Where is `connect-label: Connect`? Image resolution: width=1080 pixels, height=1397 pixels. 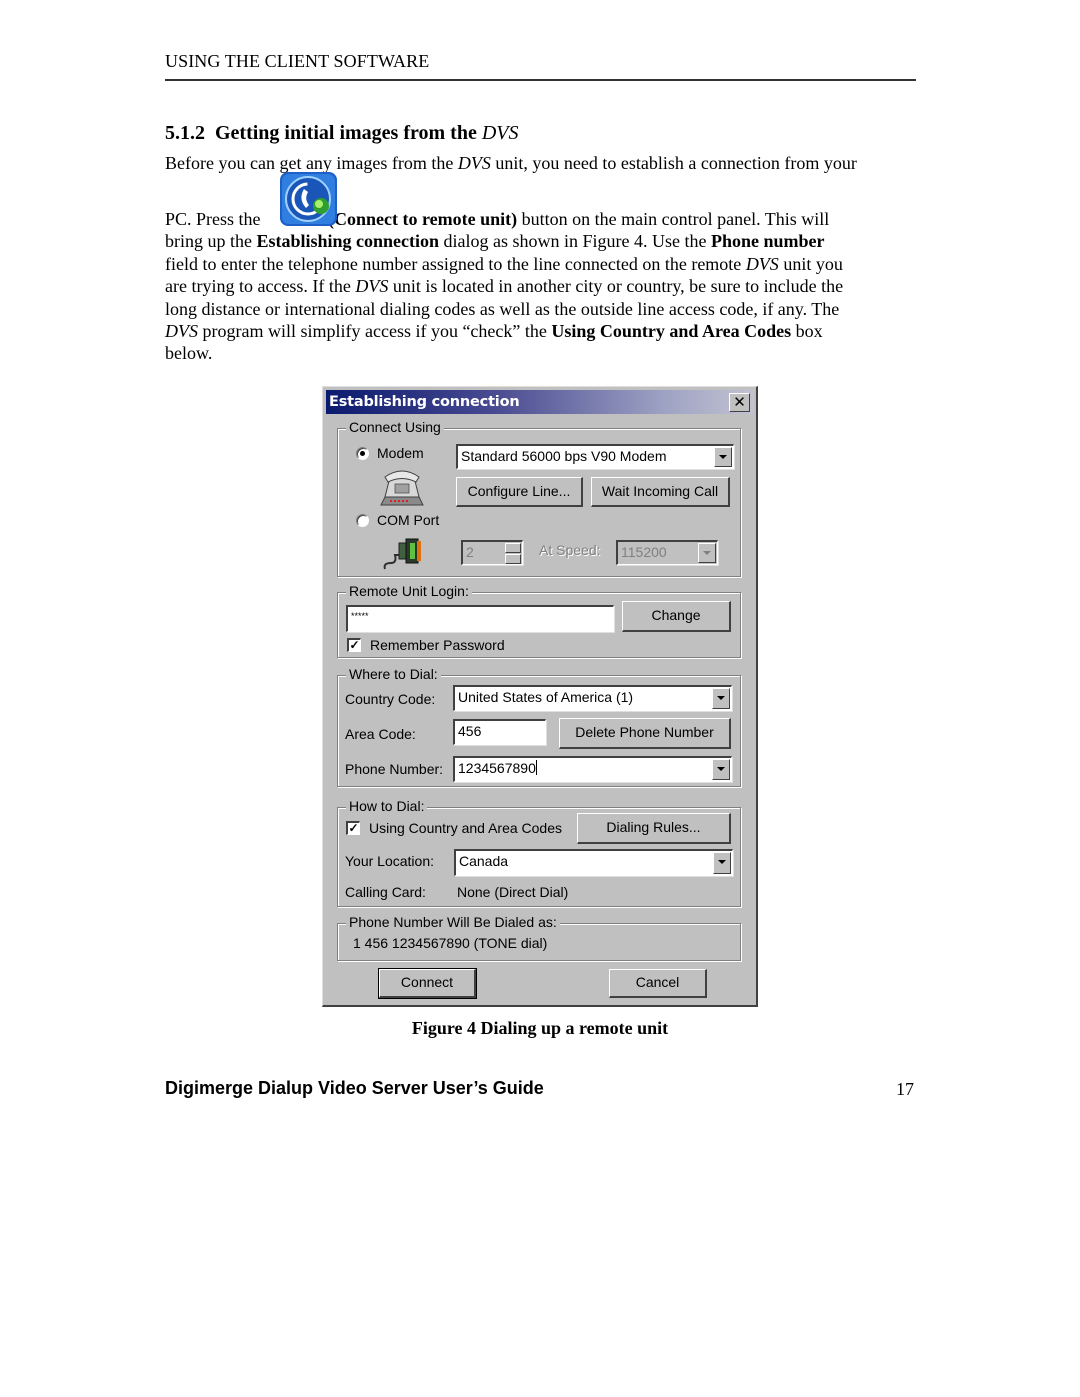
connect-label: Connect is located at coordinates (427, 982).